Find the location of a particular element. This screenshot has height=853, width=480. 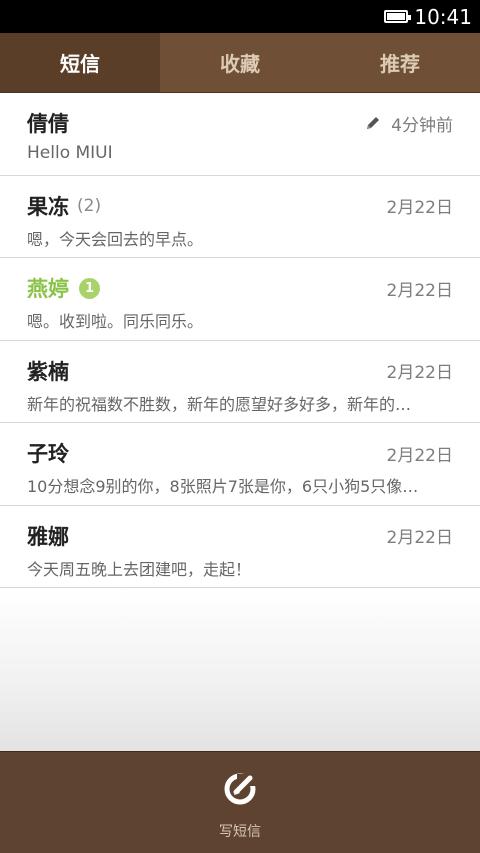

bottom-bar: 写短信 is located at coordinates (240, 802).